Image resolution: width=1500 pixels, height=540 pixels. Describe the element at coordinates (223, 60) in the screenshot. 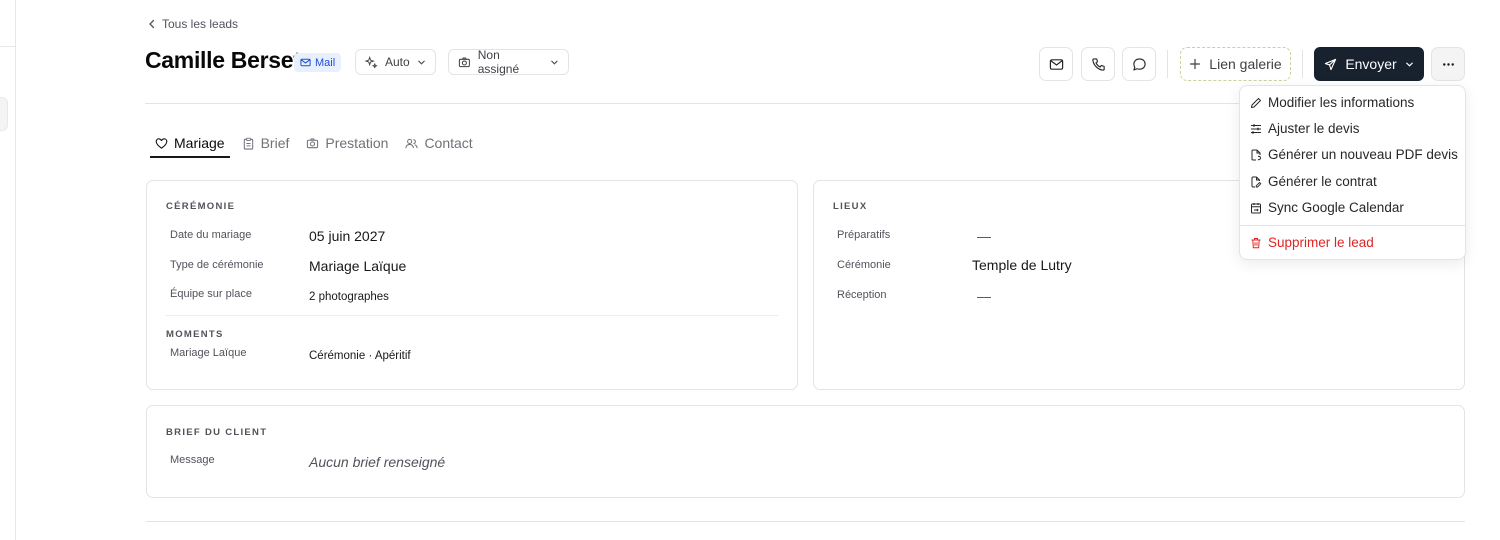

I see `lead-name: Camille Berset` at that location.